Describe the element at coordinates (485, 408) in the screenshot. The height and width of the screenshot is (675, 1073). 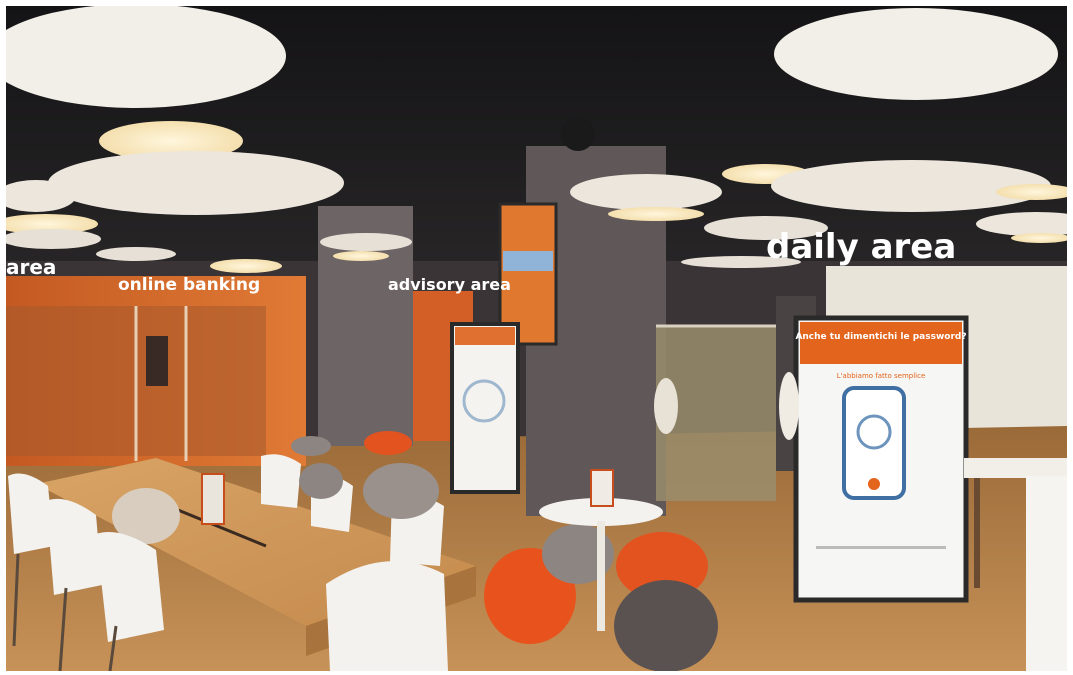
I see `poster-left` at that location.